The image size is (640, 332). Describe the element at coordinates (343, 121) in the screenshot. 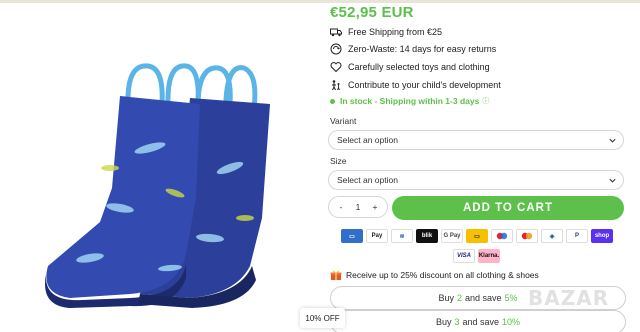

I see `variant-label: Variant` at that location.